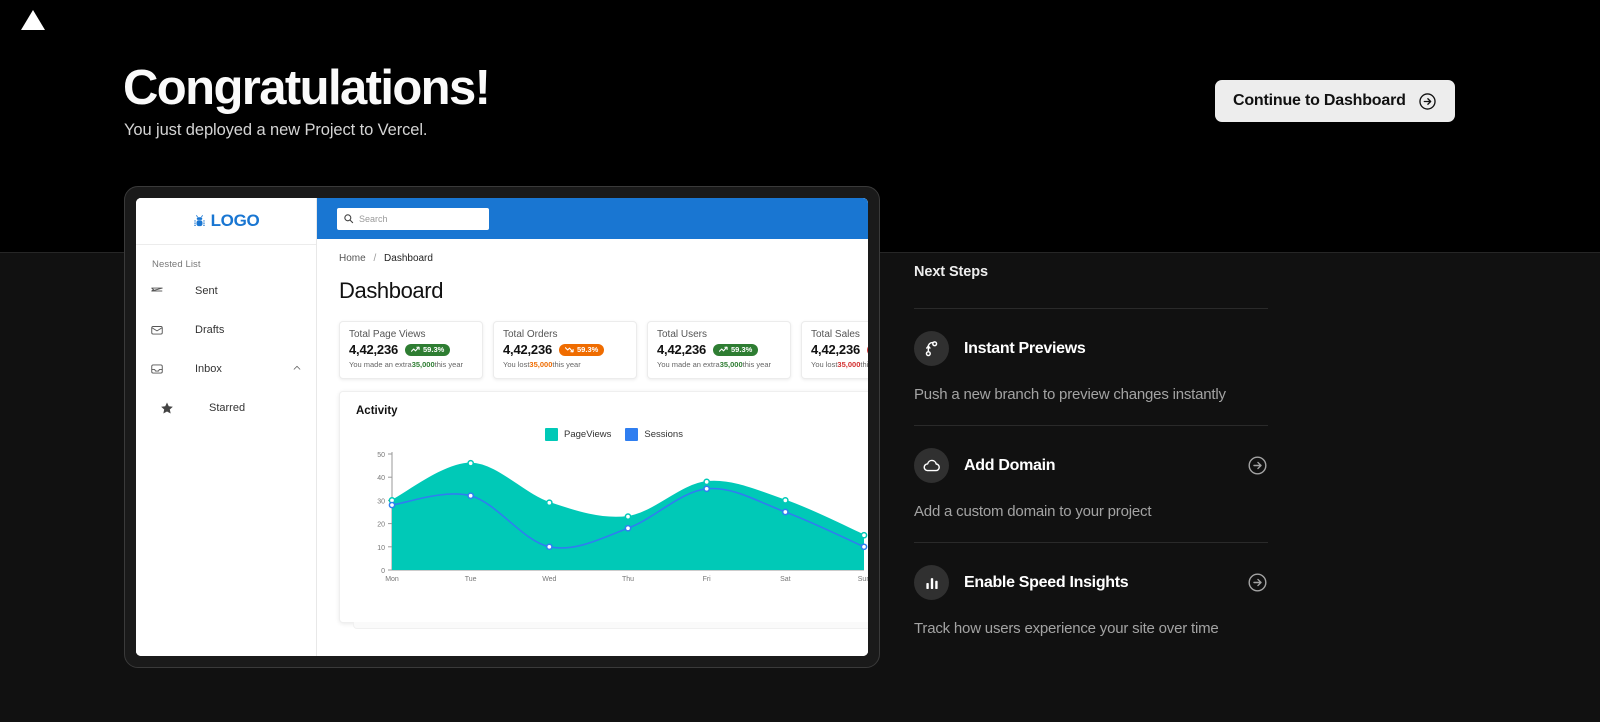 The image size is (1600, 722). Describe the element at coordinates (33, 20) in the screenshot. I see `vercel-triangle-logo` at that location.